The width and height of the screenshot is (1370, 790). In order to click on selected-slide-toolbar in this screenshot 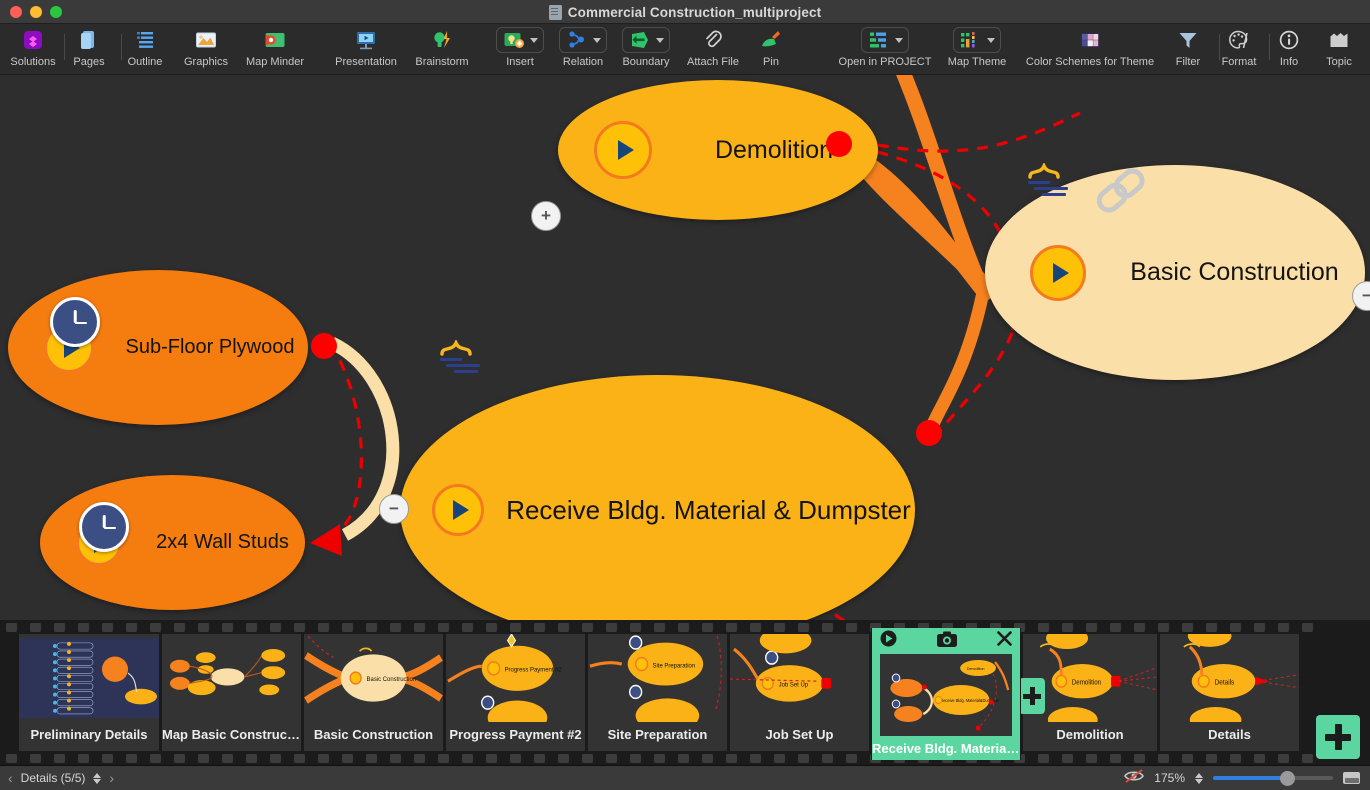, I will do `click(946, 641)`.